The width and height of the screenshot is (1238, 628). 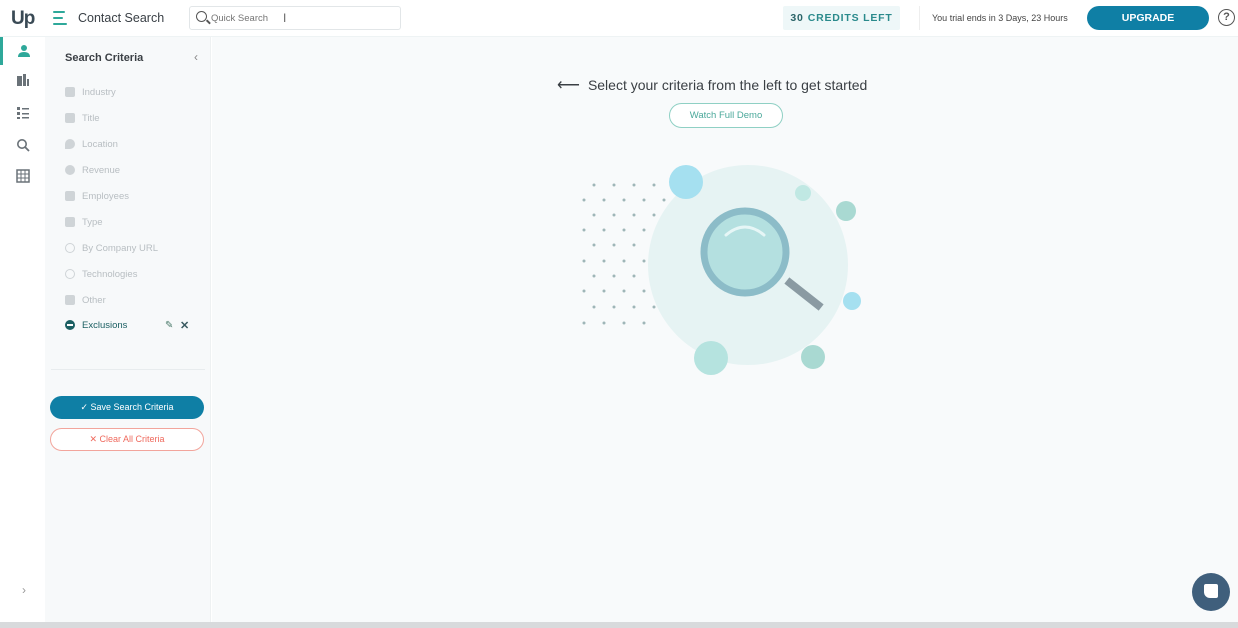 What do you see at coordinates (61, 18) in the screenshot?
I see `menu-icon` at bounding box center [61, 18].